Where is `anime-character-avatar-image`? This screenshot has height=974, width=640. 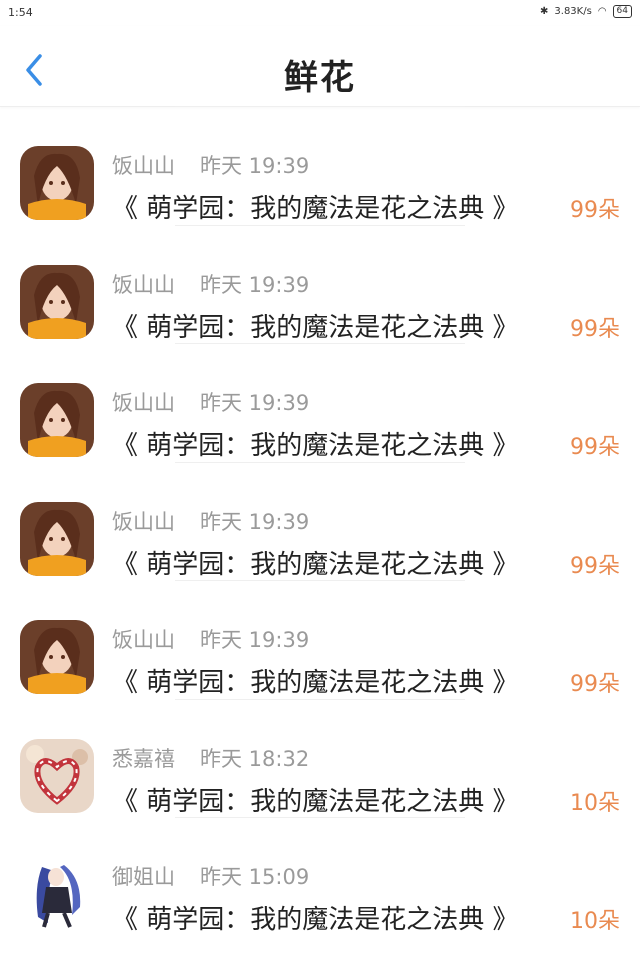
anime-character-avatar-image is located at coordinates (57, 894).